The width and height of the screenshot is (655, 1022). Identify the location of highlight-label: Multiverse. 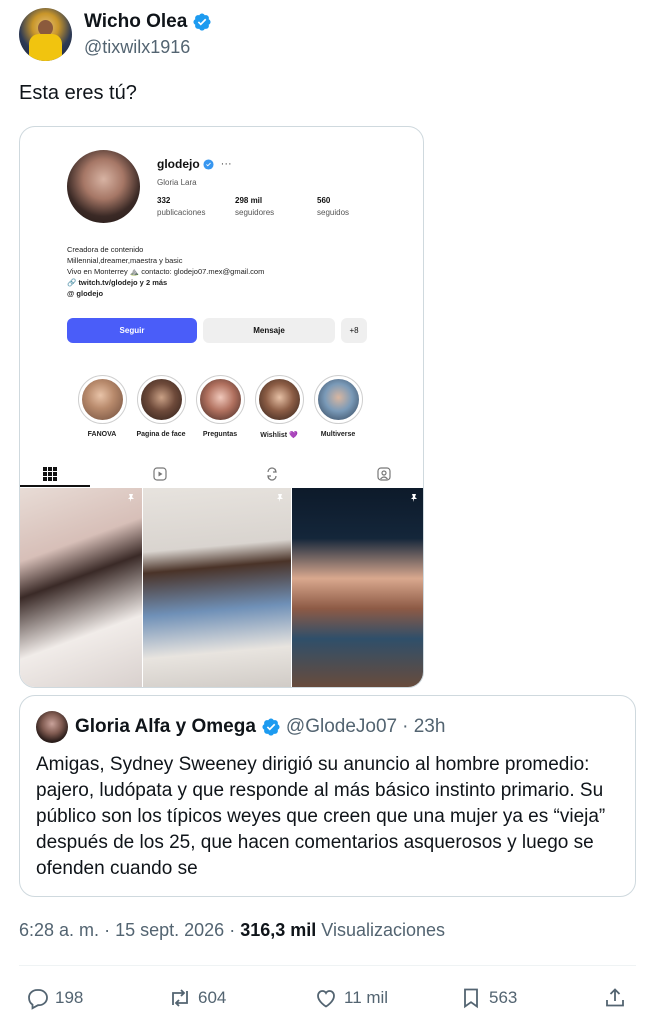
(338, 434).